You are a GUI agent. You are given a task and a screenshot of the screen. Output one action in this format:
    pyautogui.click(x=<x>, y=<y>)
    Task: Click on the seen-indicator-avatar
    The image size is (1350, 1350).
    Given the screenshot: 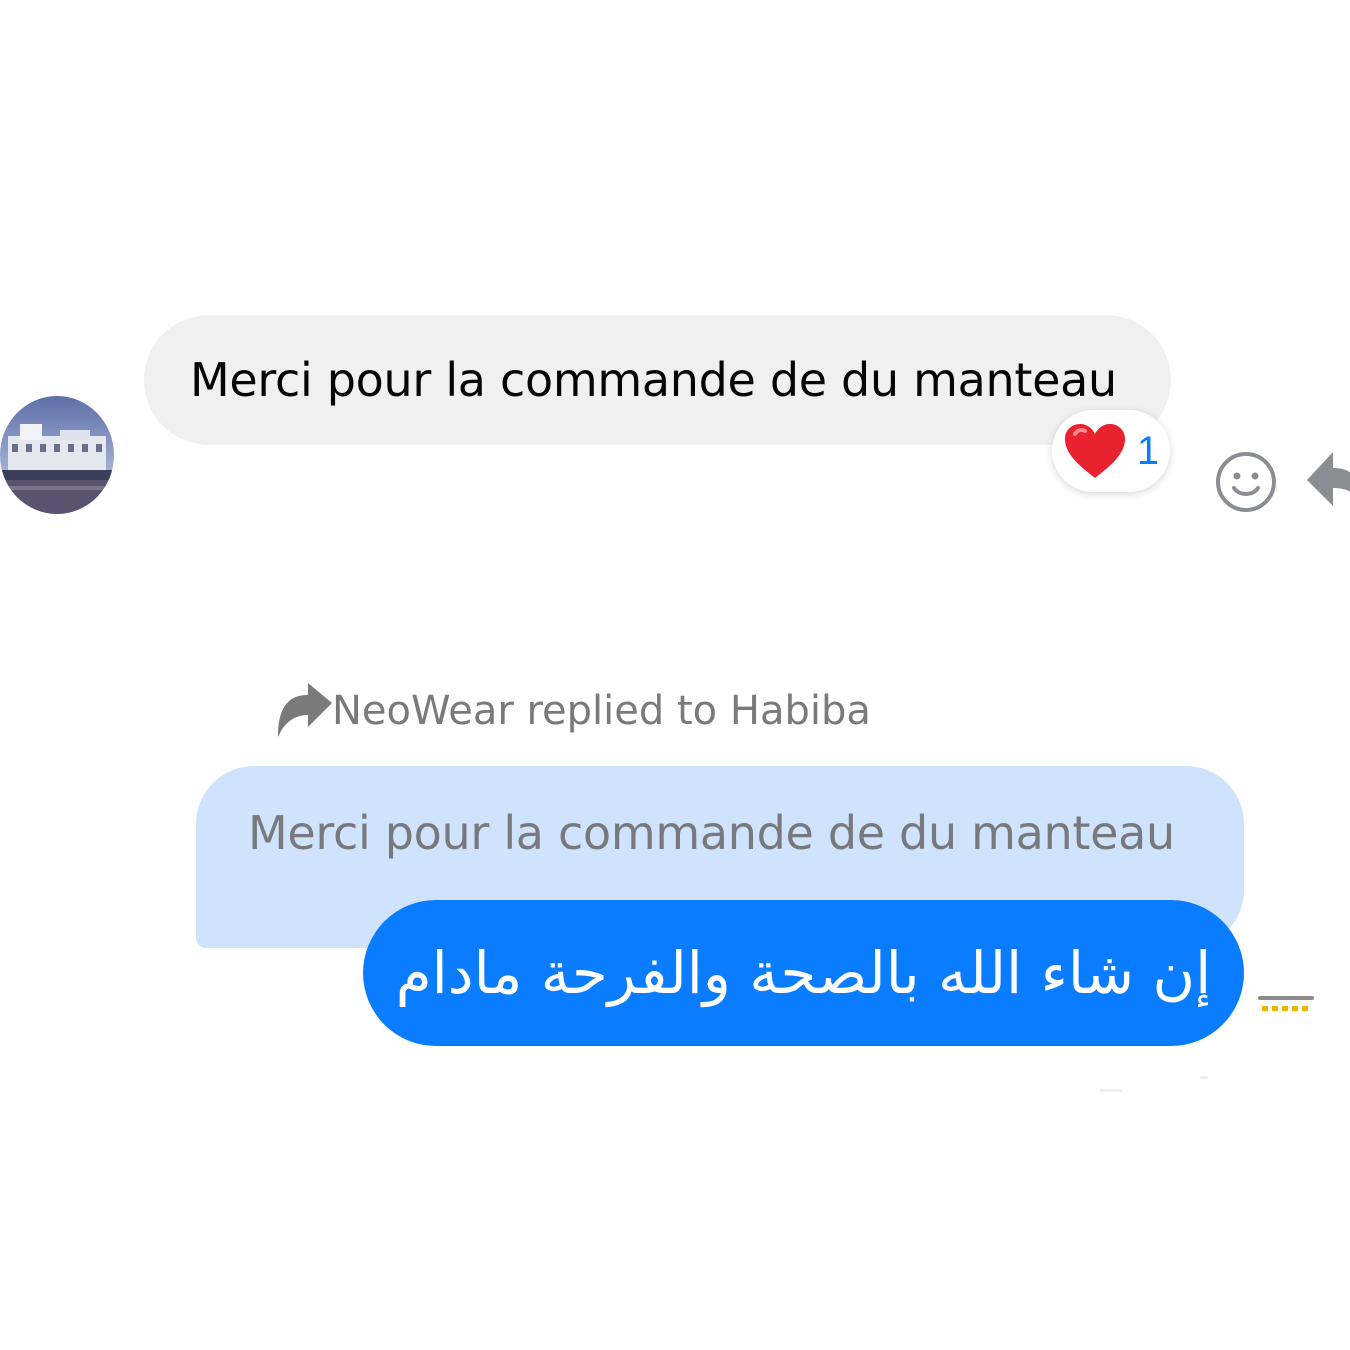 What is the action you would take?
    pyautogui.click(x=1286, y=1005)
    